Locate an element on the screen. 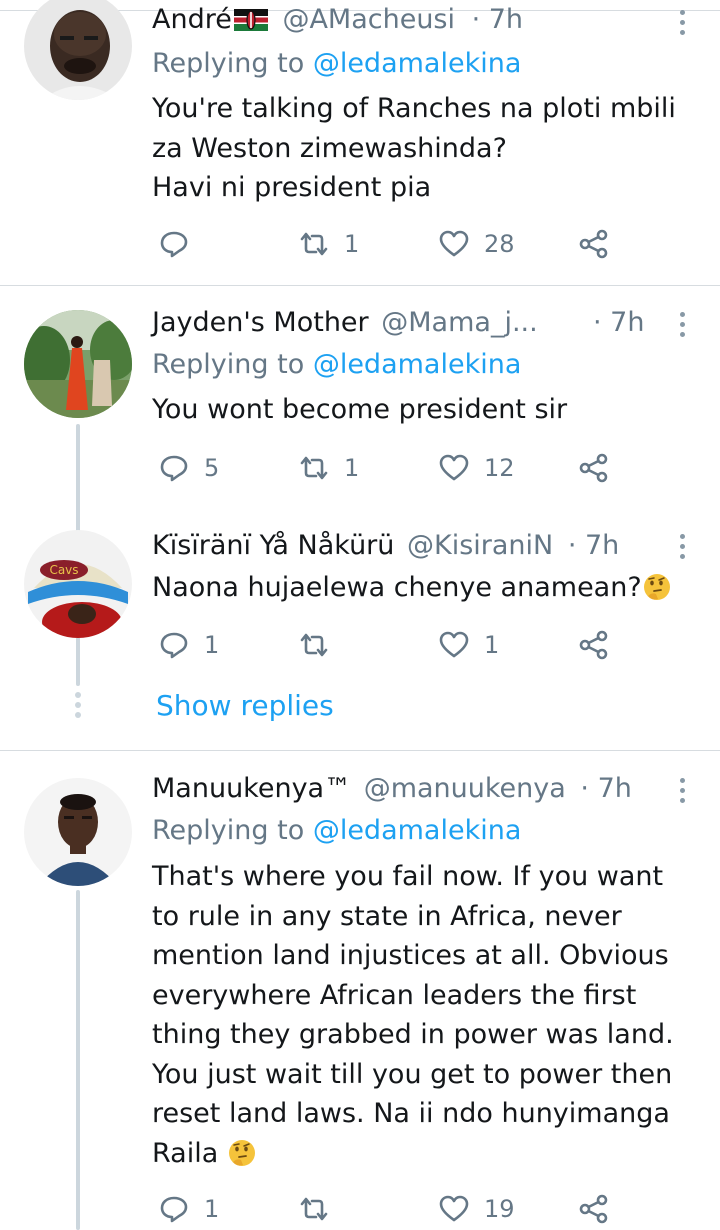  like-count: 19 is located at coordinates (499, 1209).